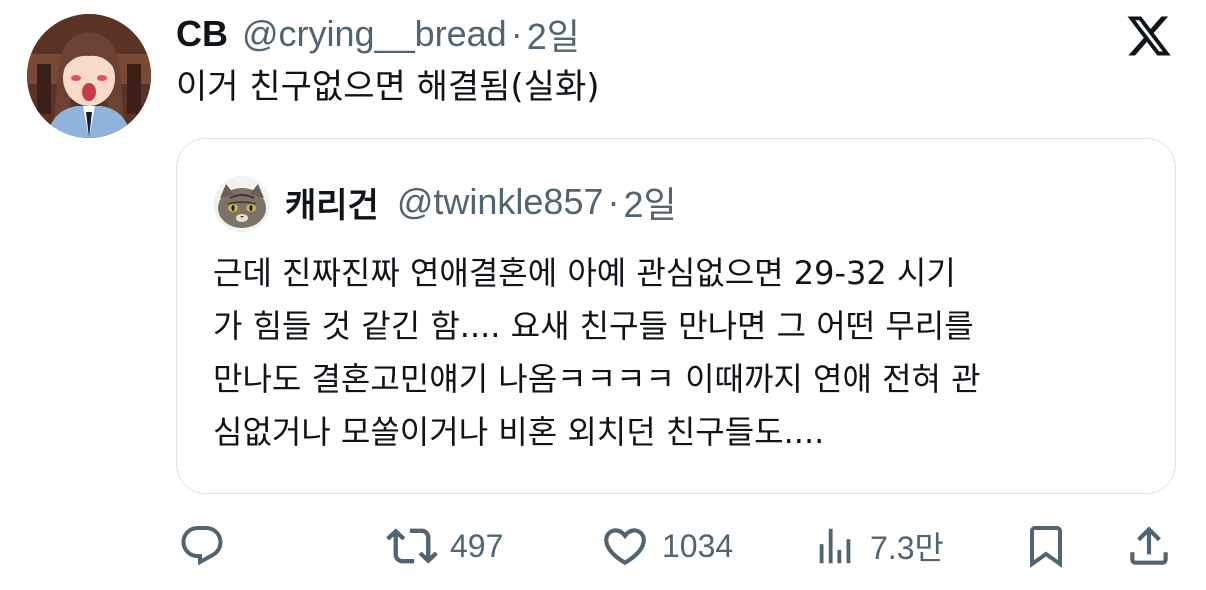 This screenshot has width=1206, height=590. Describe the element at coordinates (412, 546) in the screenshot. I see `repost-icon` at that location.